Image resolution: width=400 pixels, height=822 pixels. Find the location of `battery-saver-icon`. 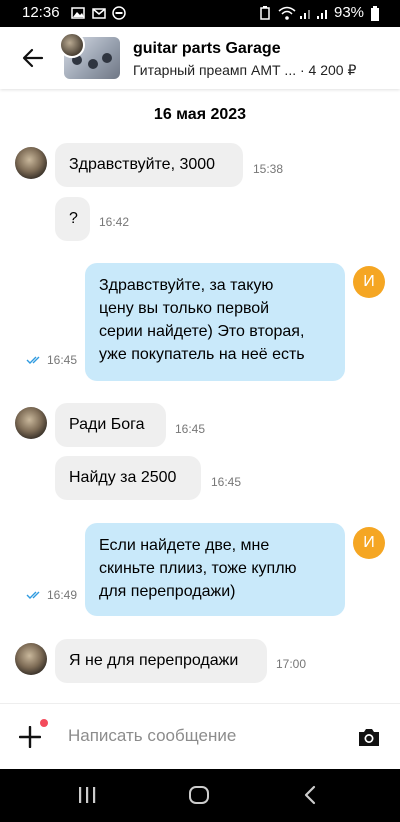

battery-saver-icon is located at coordinates (265, 13).